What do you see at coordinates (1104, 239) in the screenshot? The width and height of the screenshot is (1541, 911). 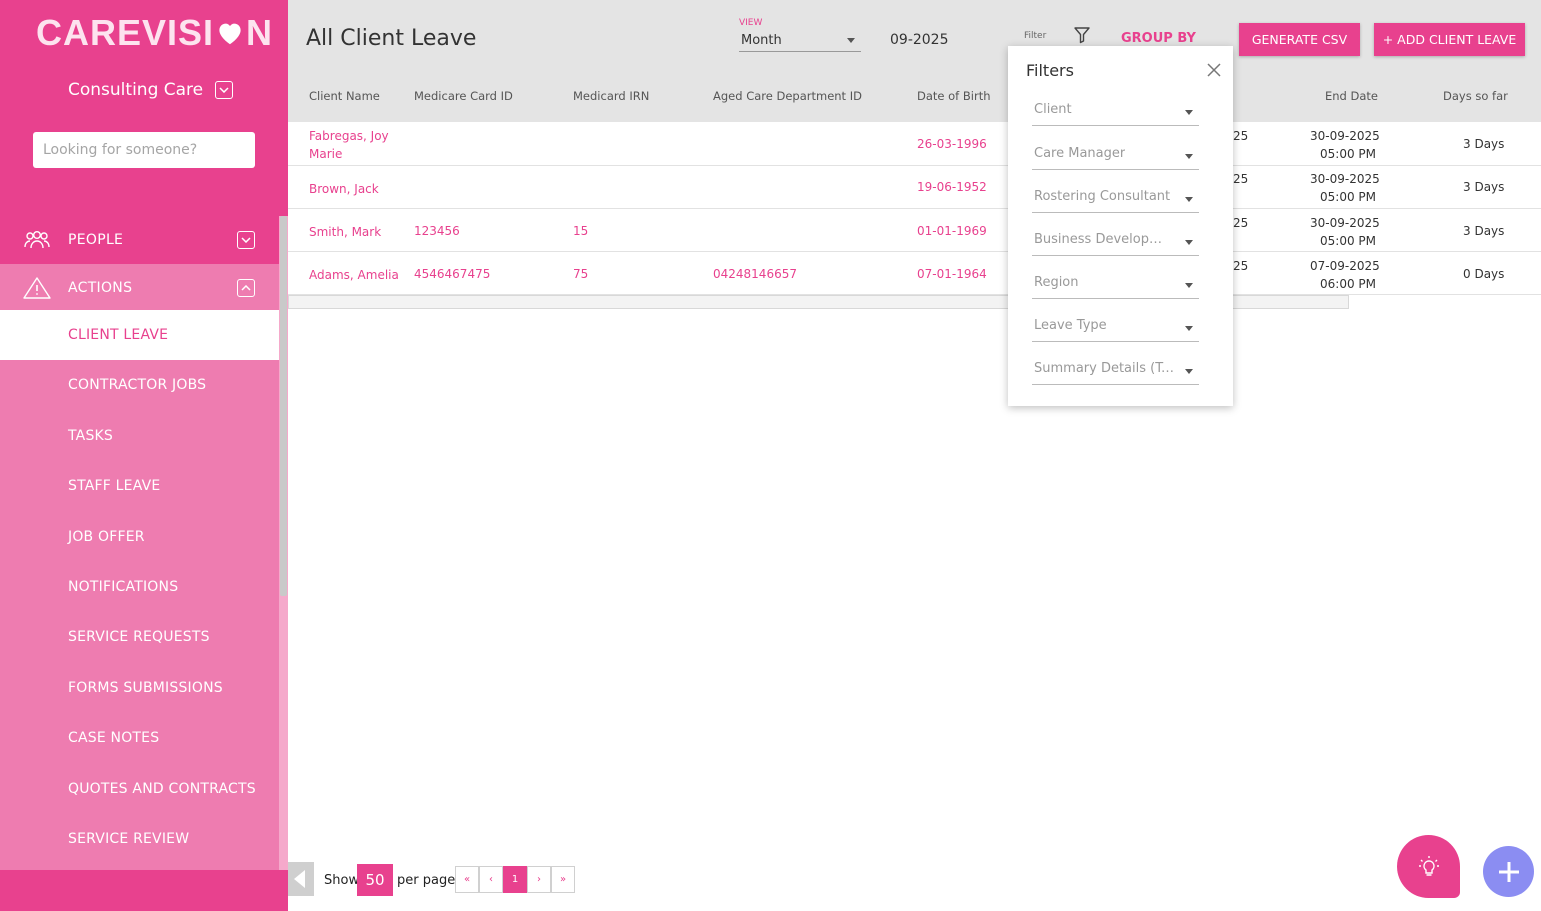 I see `filter-business-development-label: Business Development` at bounding box center [1104, 239].